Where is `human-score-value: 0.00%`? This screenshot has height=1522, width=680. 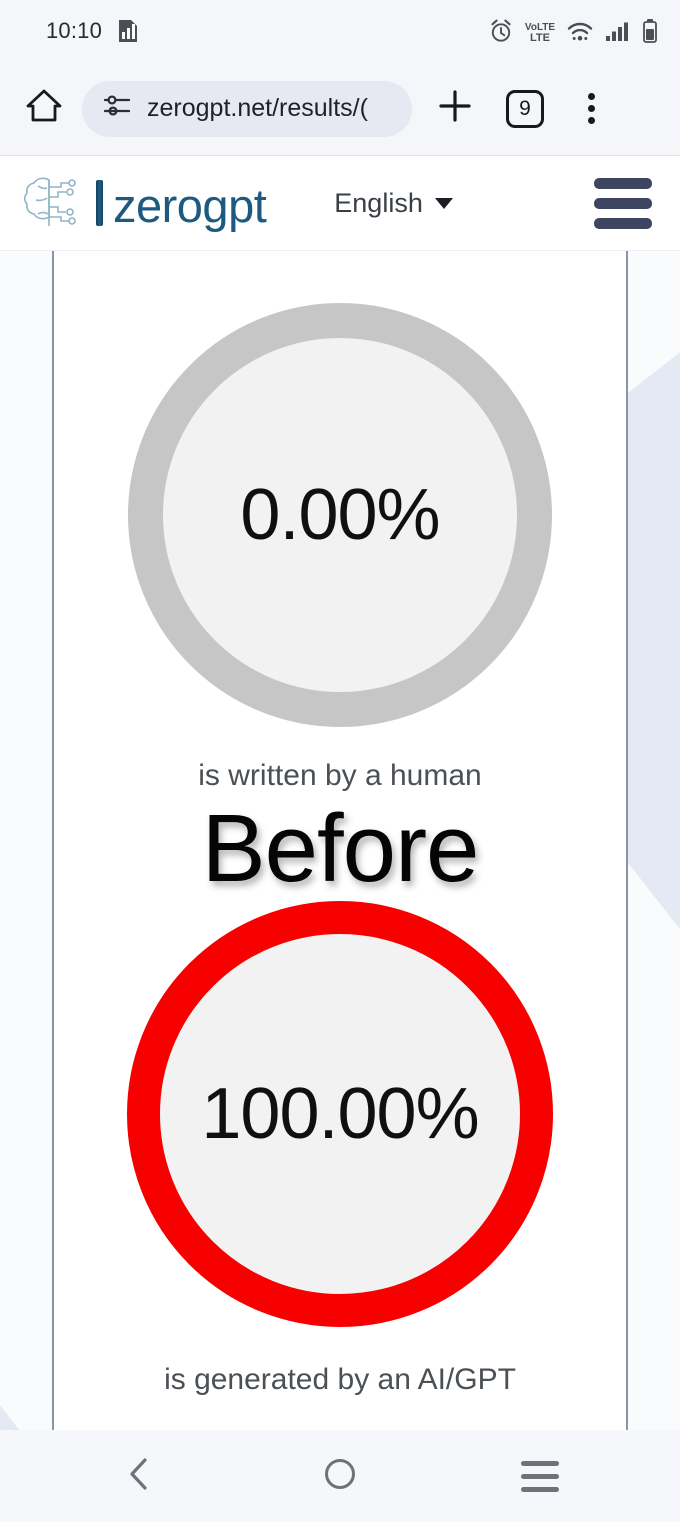
human-score-value: 0.00% is located at coordinates (340, 515).